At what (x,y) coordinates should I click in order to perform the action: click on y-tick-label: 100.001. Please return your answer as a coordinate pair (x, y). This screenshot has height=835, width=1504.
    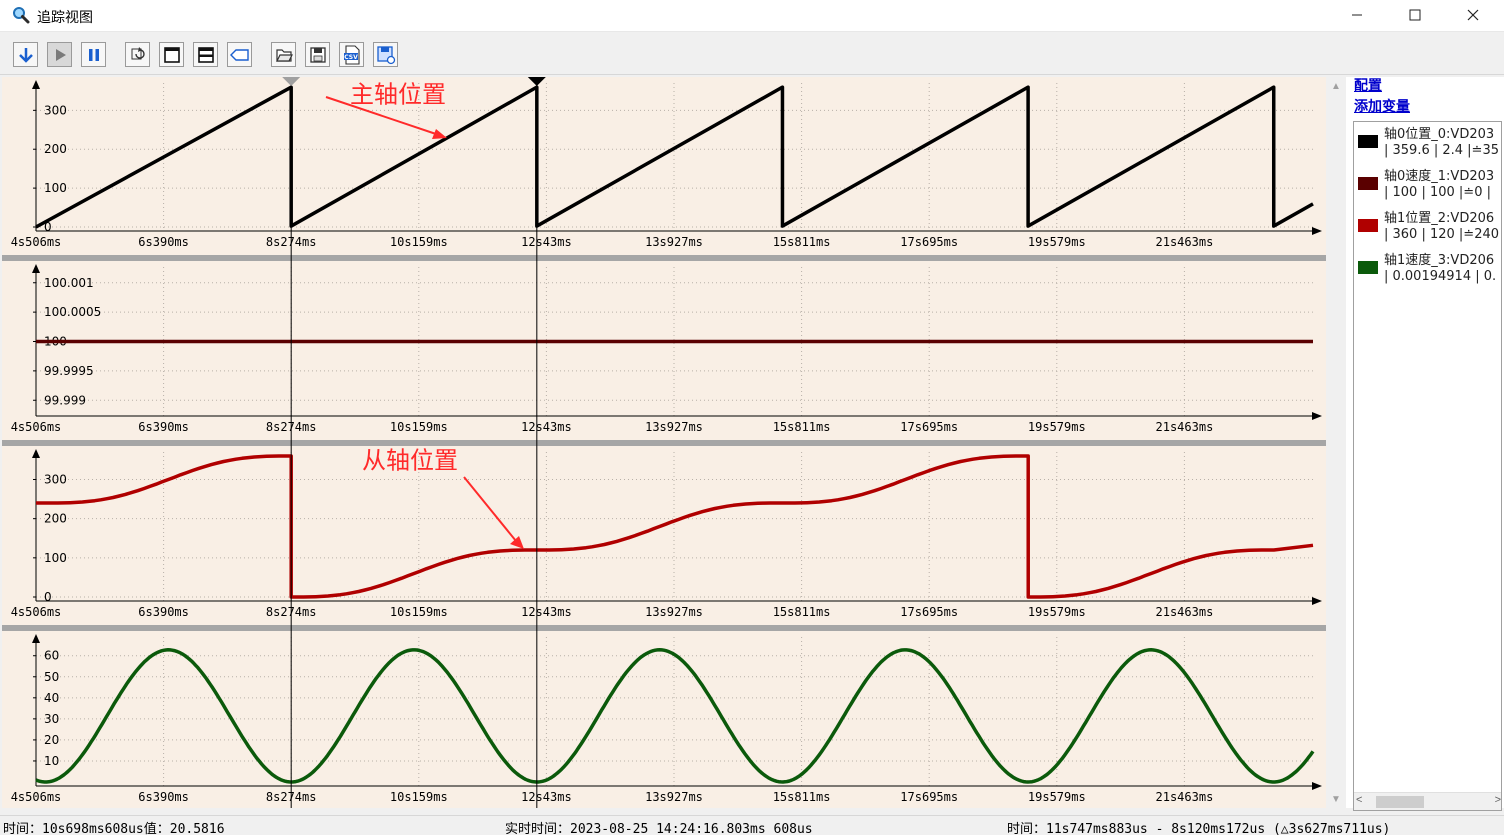
    Looking at the image, I should click on (69, 283).